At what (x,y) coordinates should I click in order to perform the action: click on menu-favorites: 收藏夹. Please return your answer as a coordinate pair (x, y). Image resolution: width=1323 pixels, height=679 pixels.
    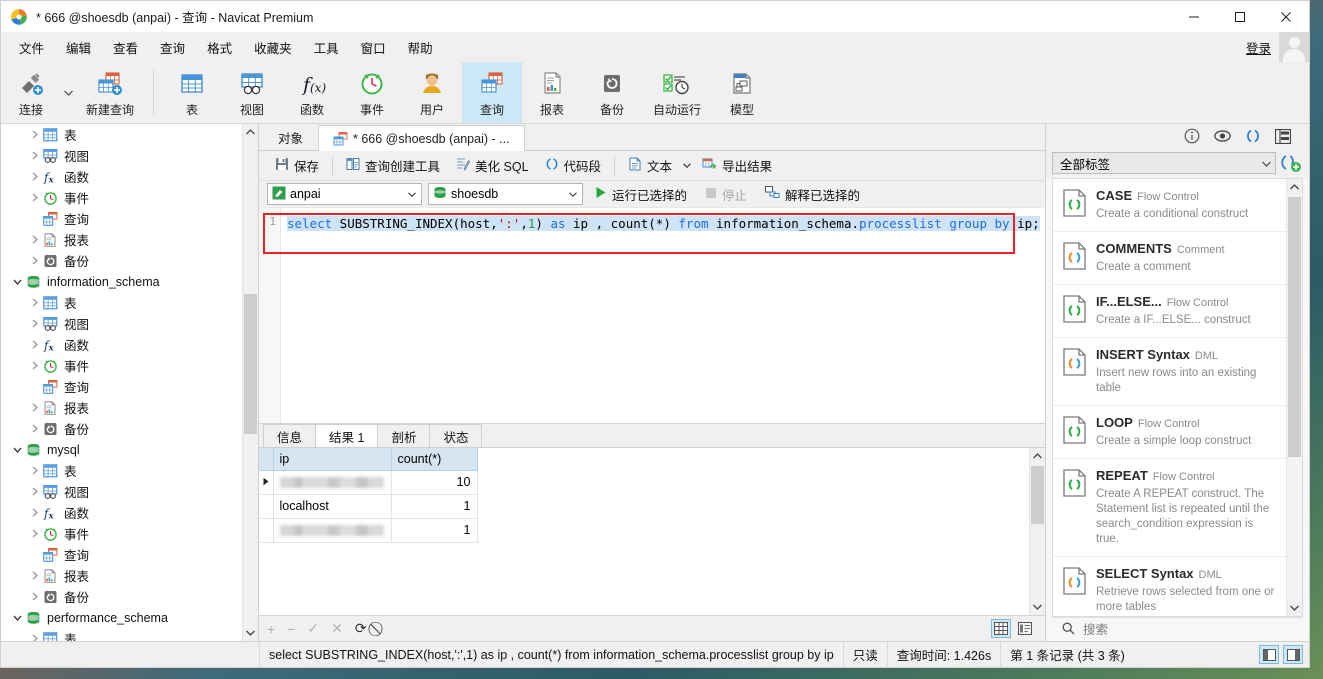
    Looking at the image, I should click on (273, 47).